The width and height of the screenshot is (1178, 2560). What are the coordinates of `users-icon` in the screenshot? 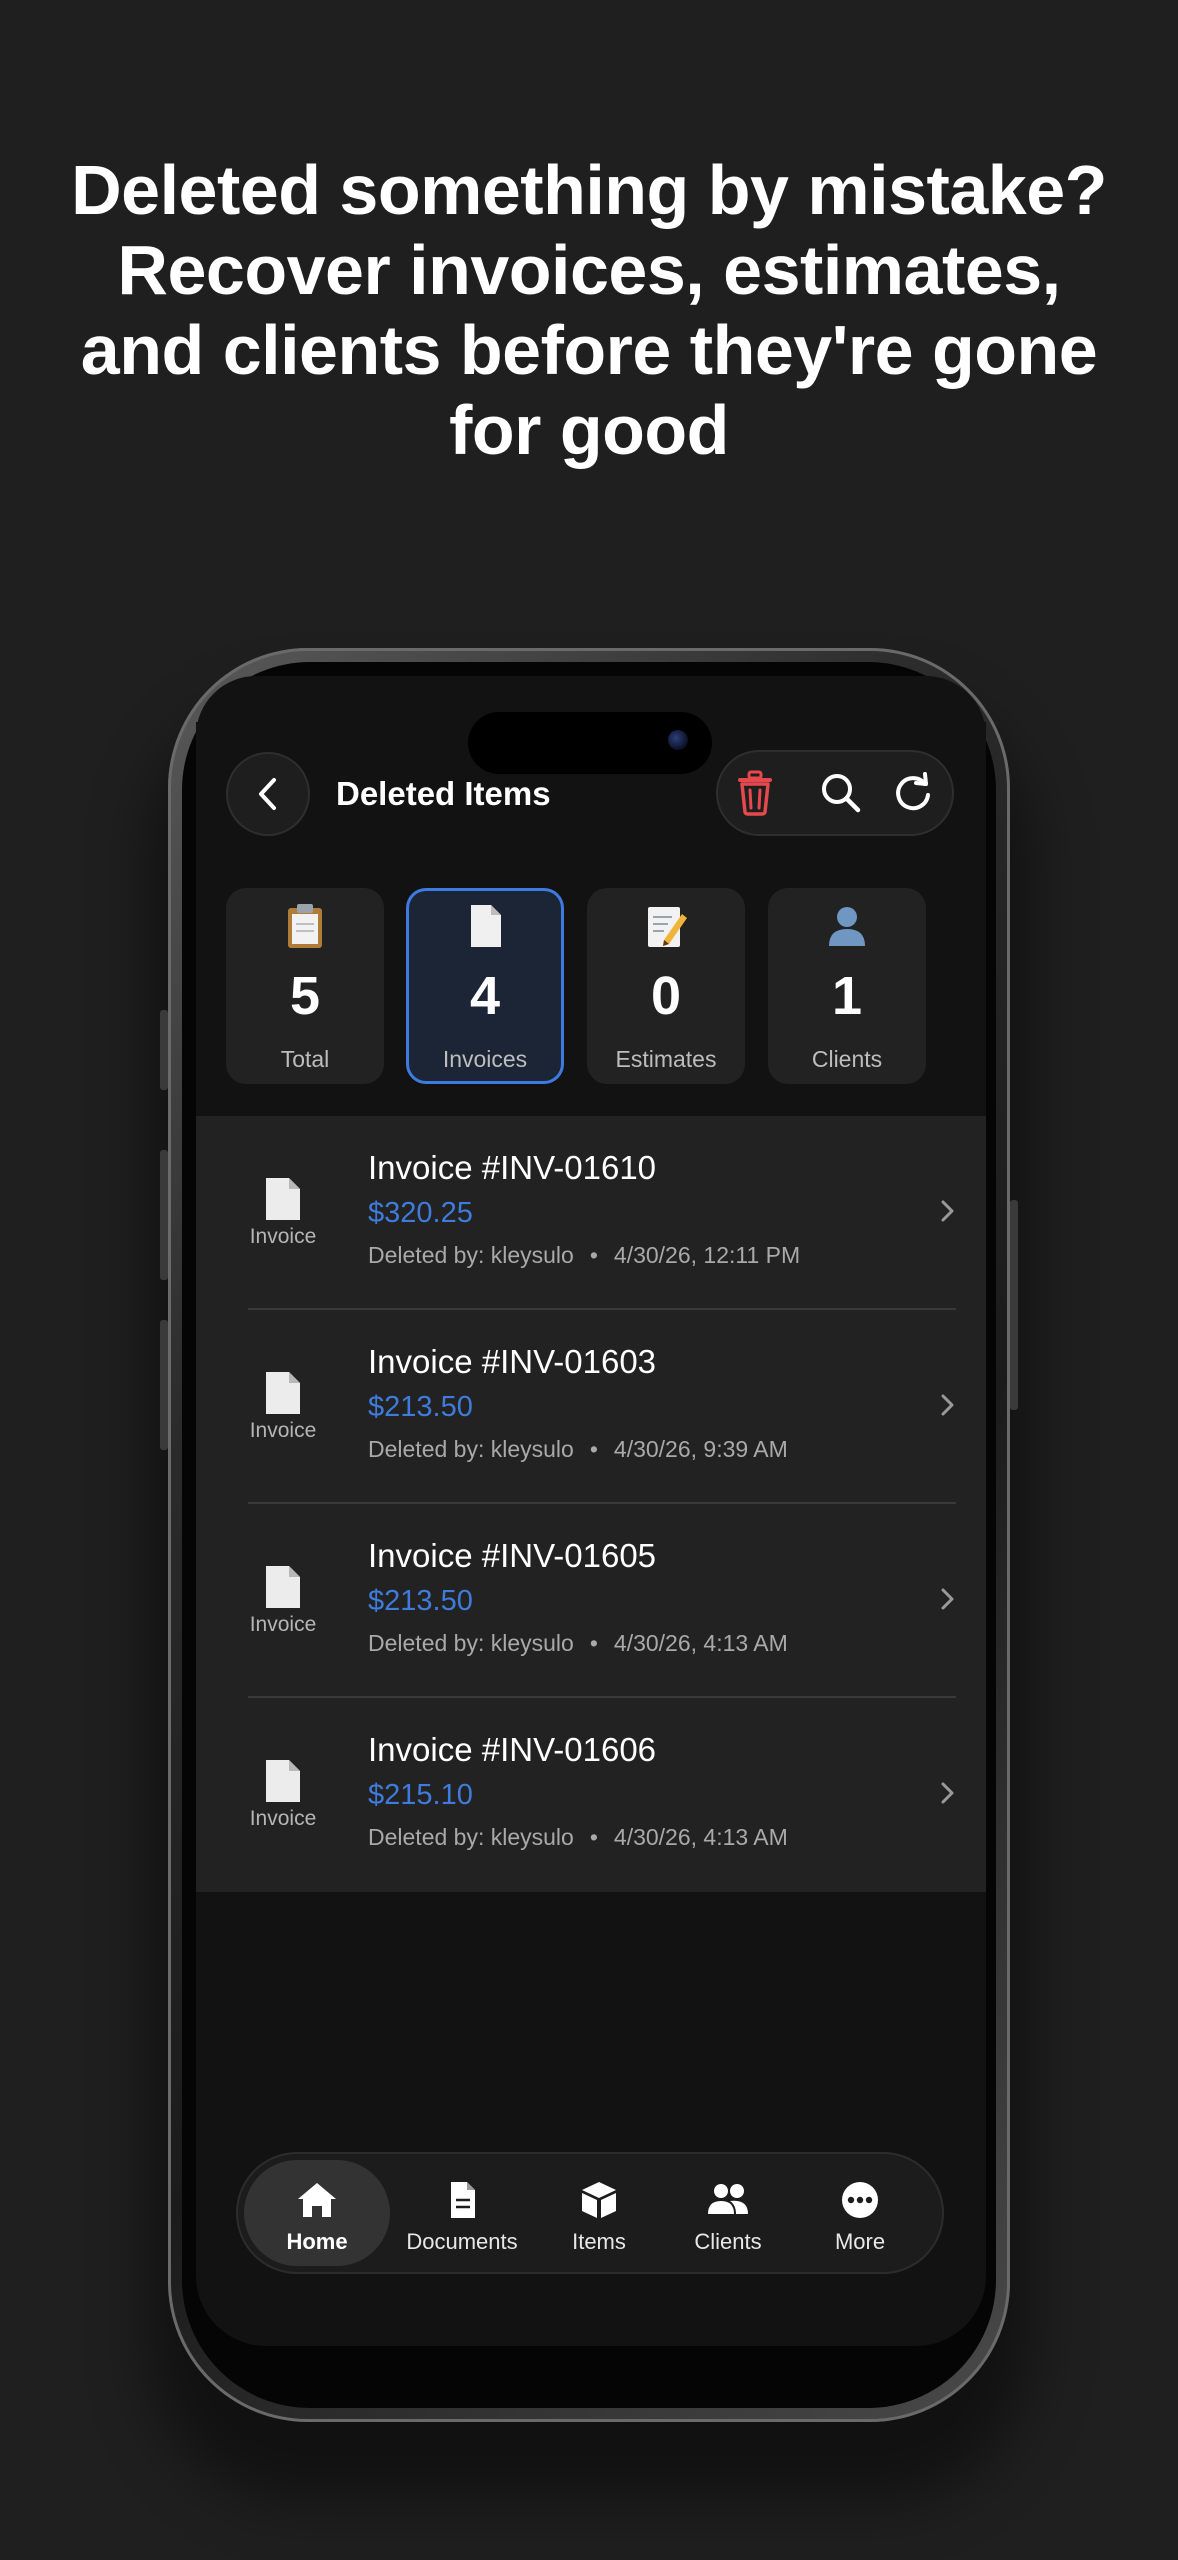 It's located at (728, 2199).